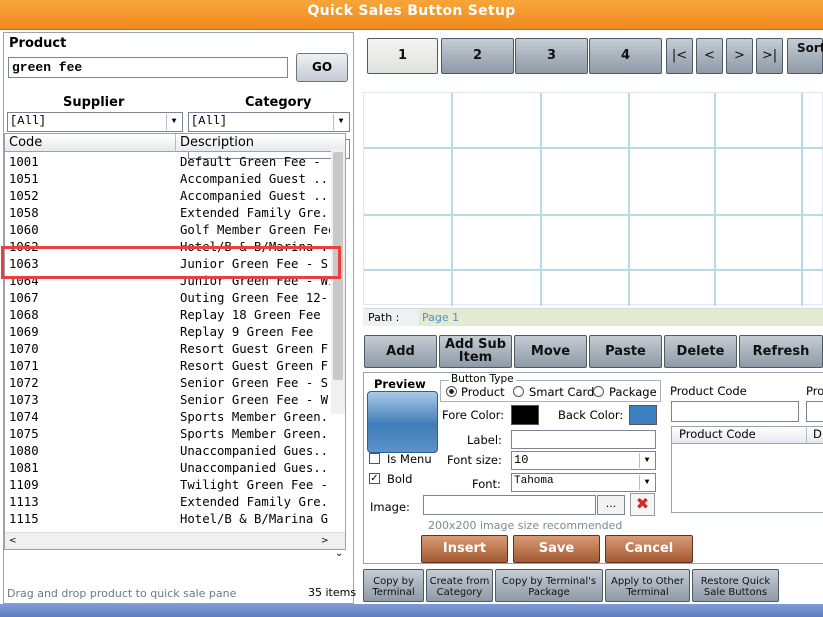 Image resolution: width=823 pixels, height=617 pixels. What do you see at coordinates (459, 585) in the screenshot?
I see `create-from-category-button: Create from Category` at bounding box center [459, 585].